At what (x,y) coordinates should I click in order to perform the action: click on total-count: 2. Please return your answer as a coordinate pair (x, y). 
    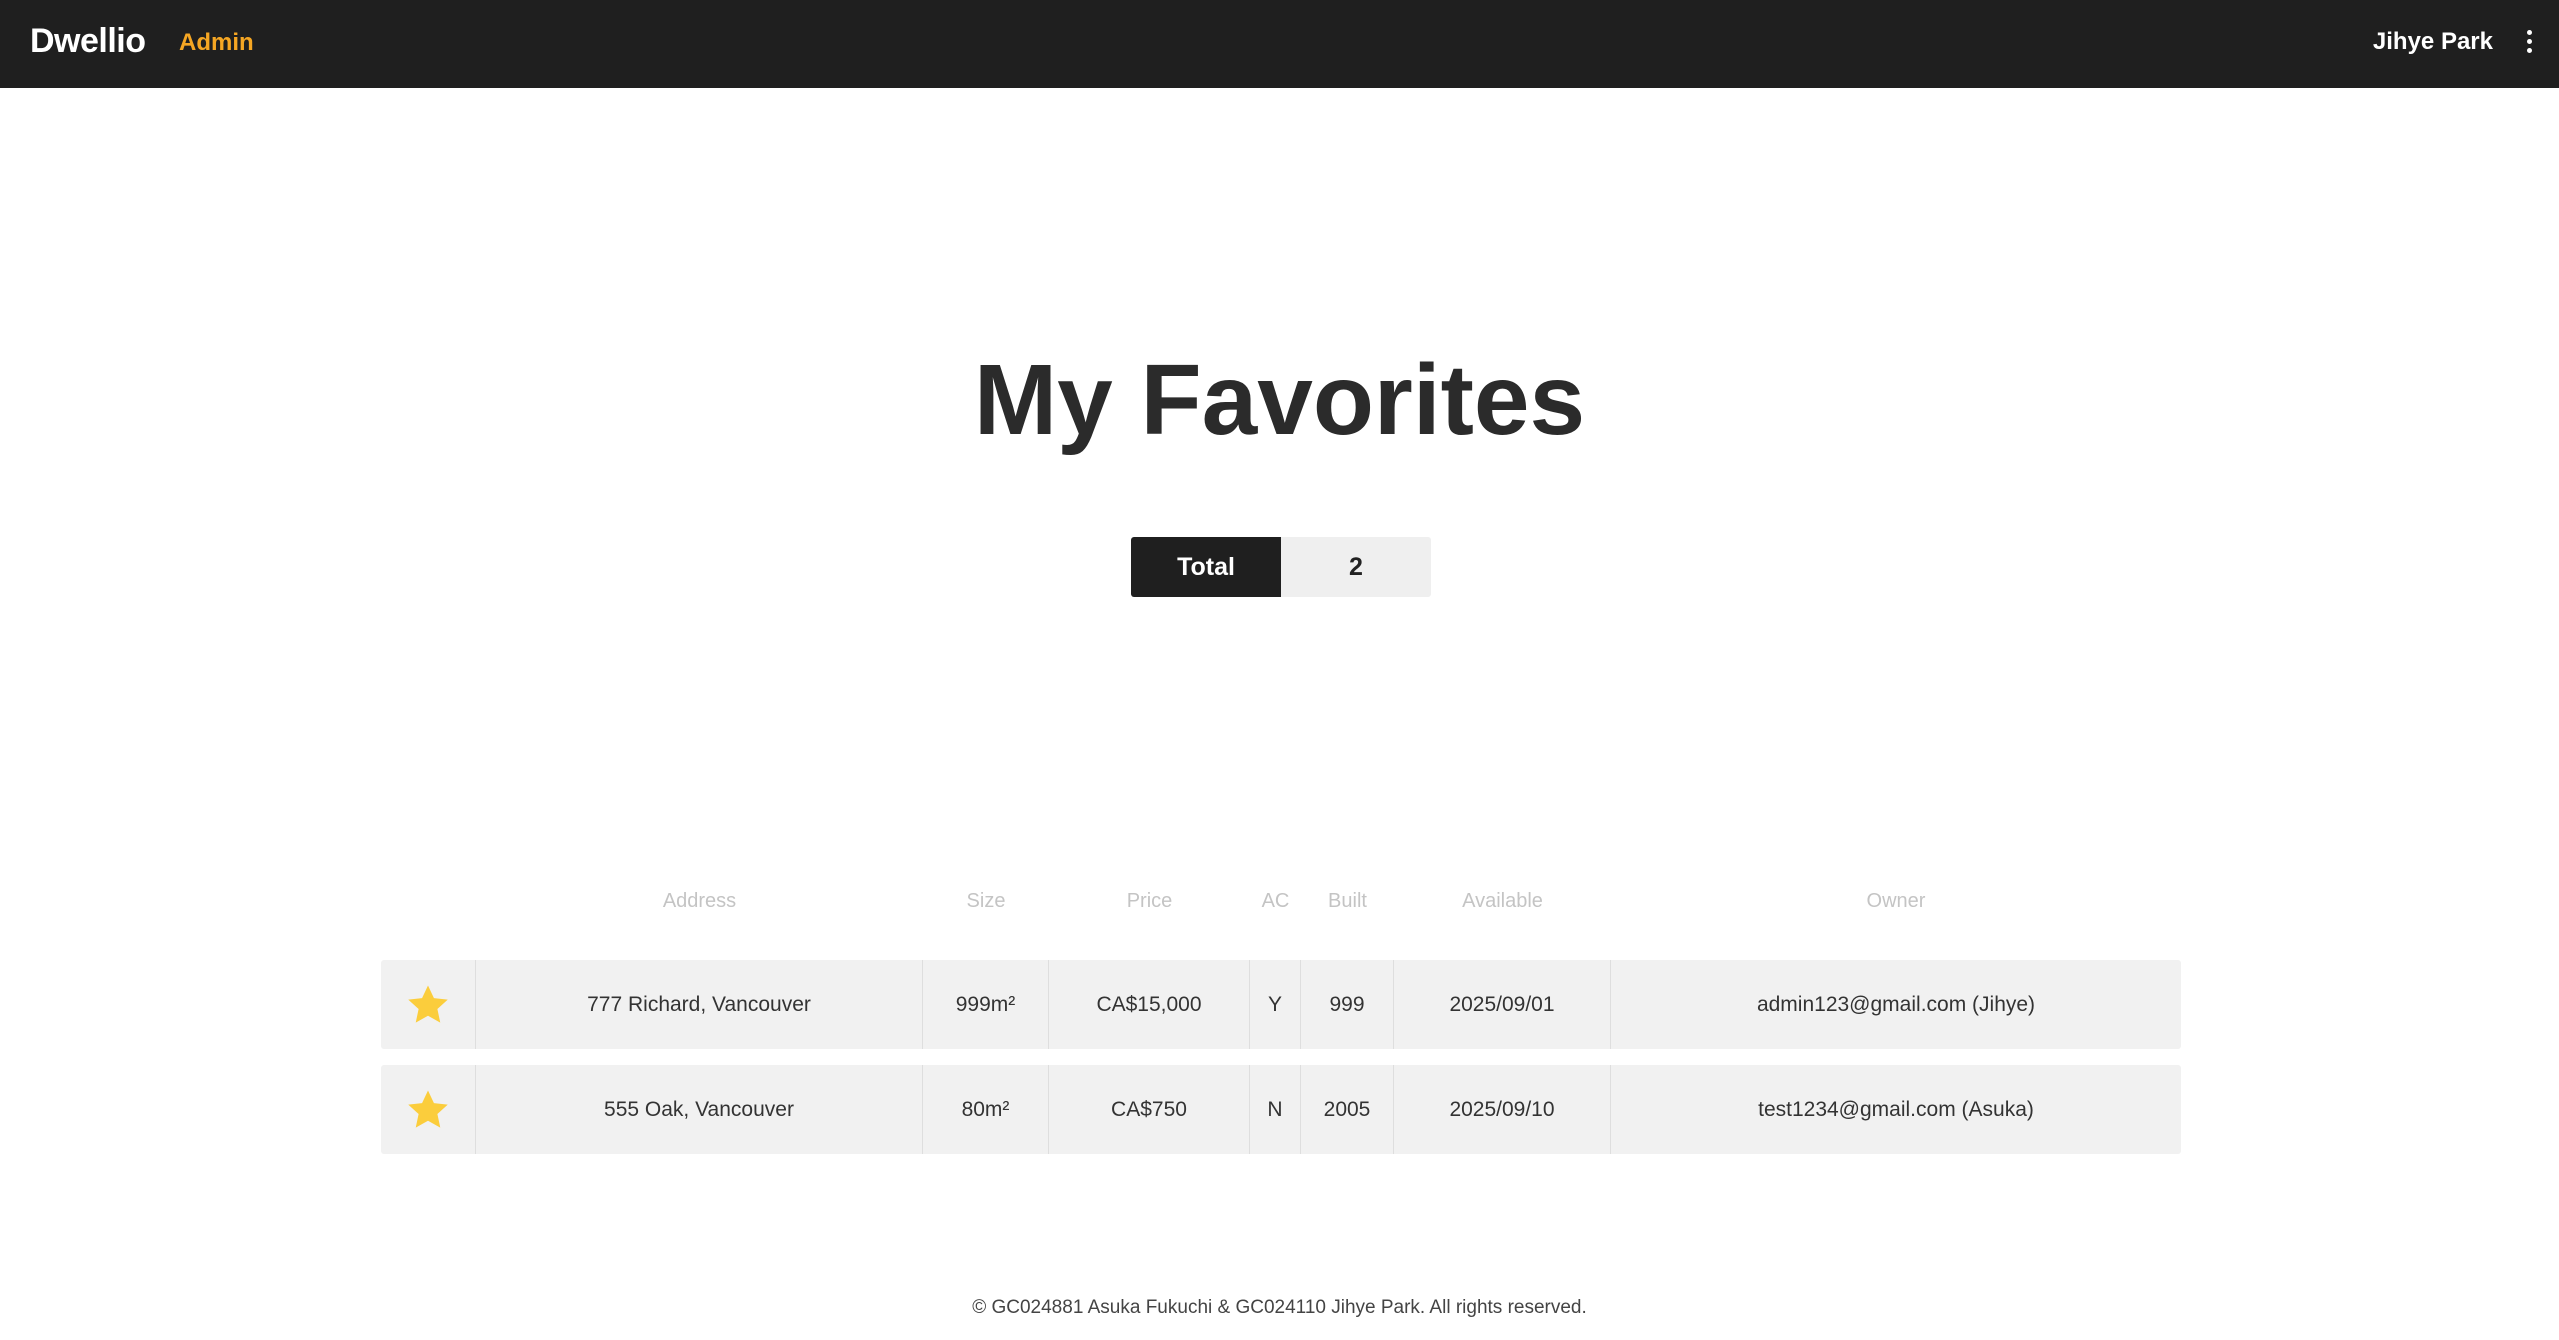
    Looking at the image, I should click on (1356, 567).